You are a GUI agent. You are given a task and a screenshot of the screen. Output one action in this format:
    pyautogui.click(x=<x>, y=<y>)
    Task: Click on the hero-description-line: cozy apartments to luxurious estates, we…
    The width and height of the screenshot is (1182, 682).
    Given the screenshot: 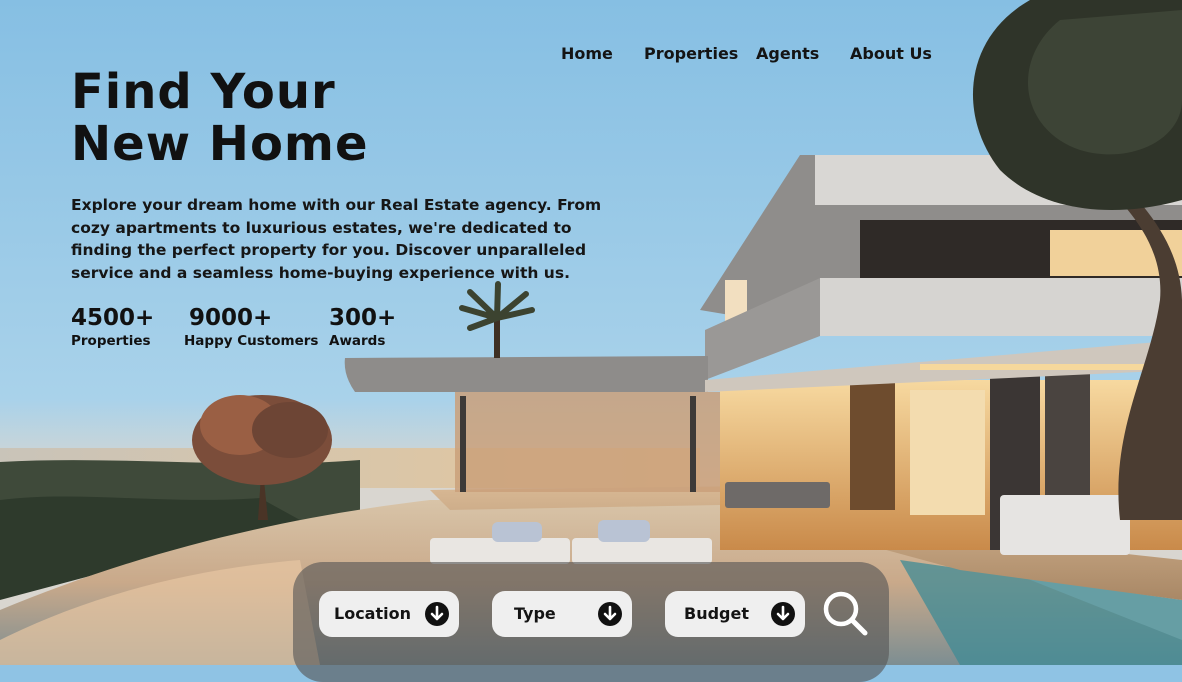 What is the action you would take?
    pyautogui.click(x=321, y=227)
    